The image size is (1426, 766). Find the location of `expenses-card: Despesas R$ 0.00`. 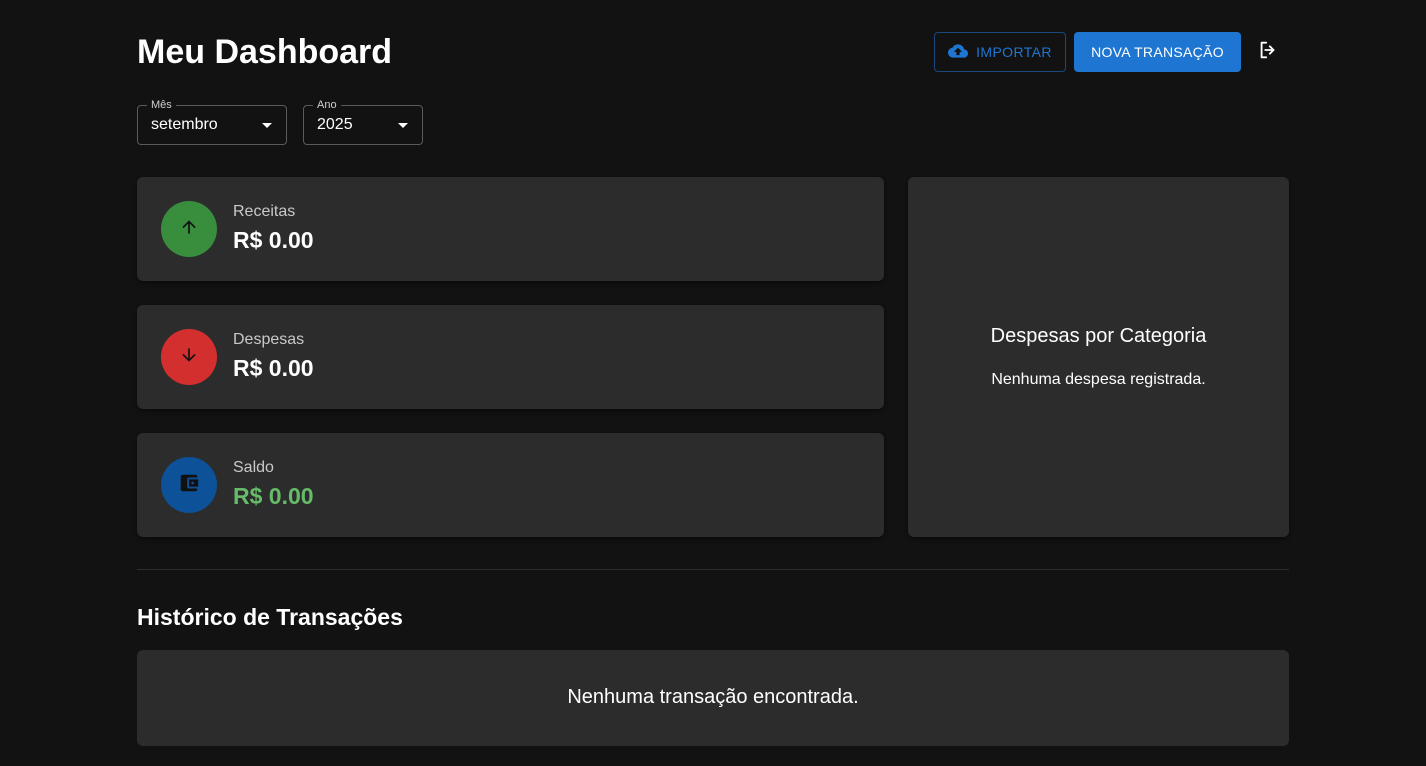

expenses-card: Despesas R$ 0.00 is located at coordinates (510, 357).